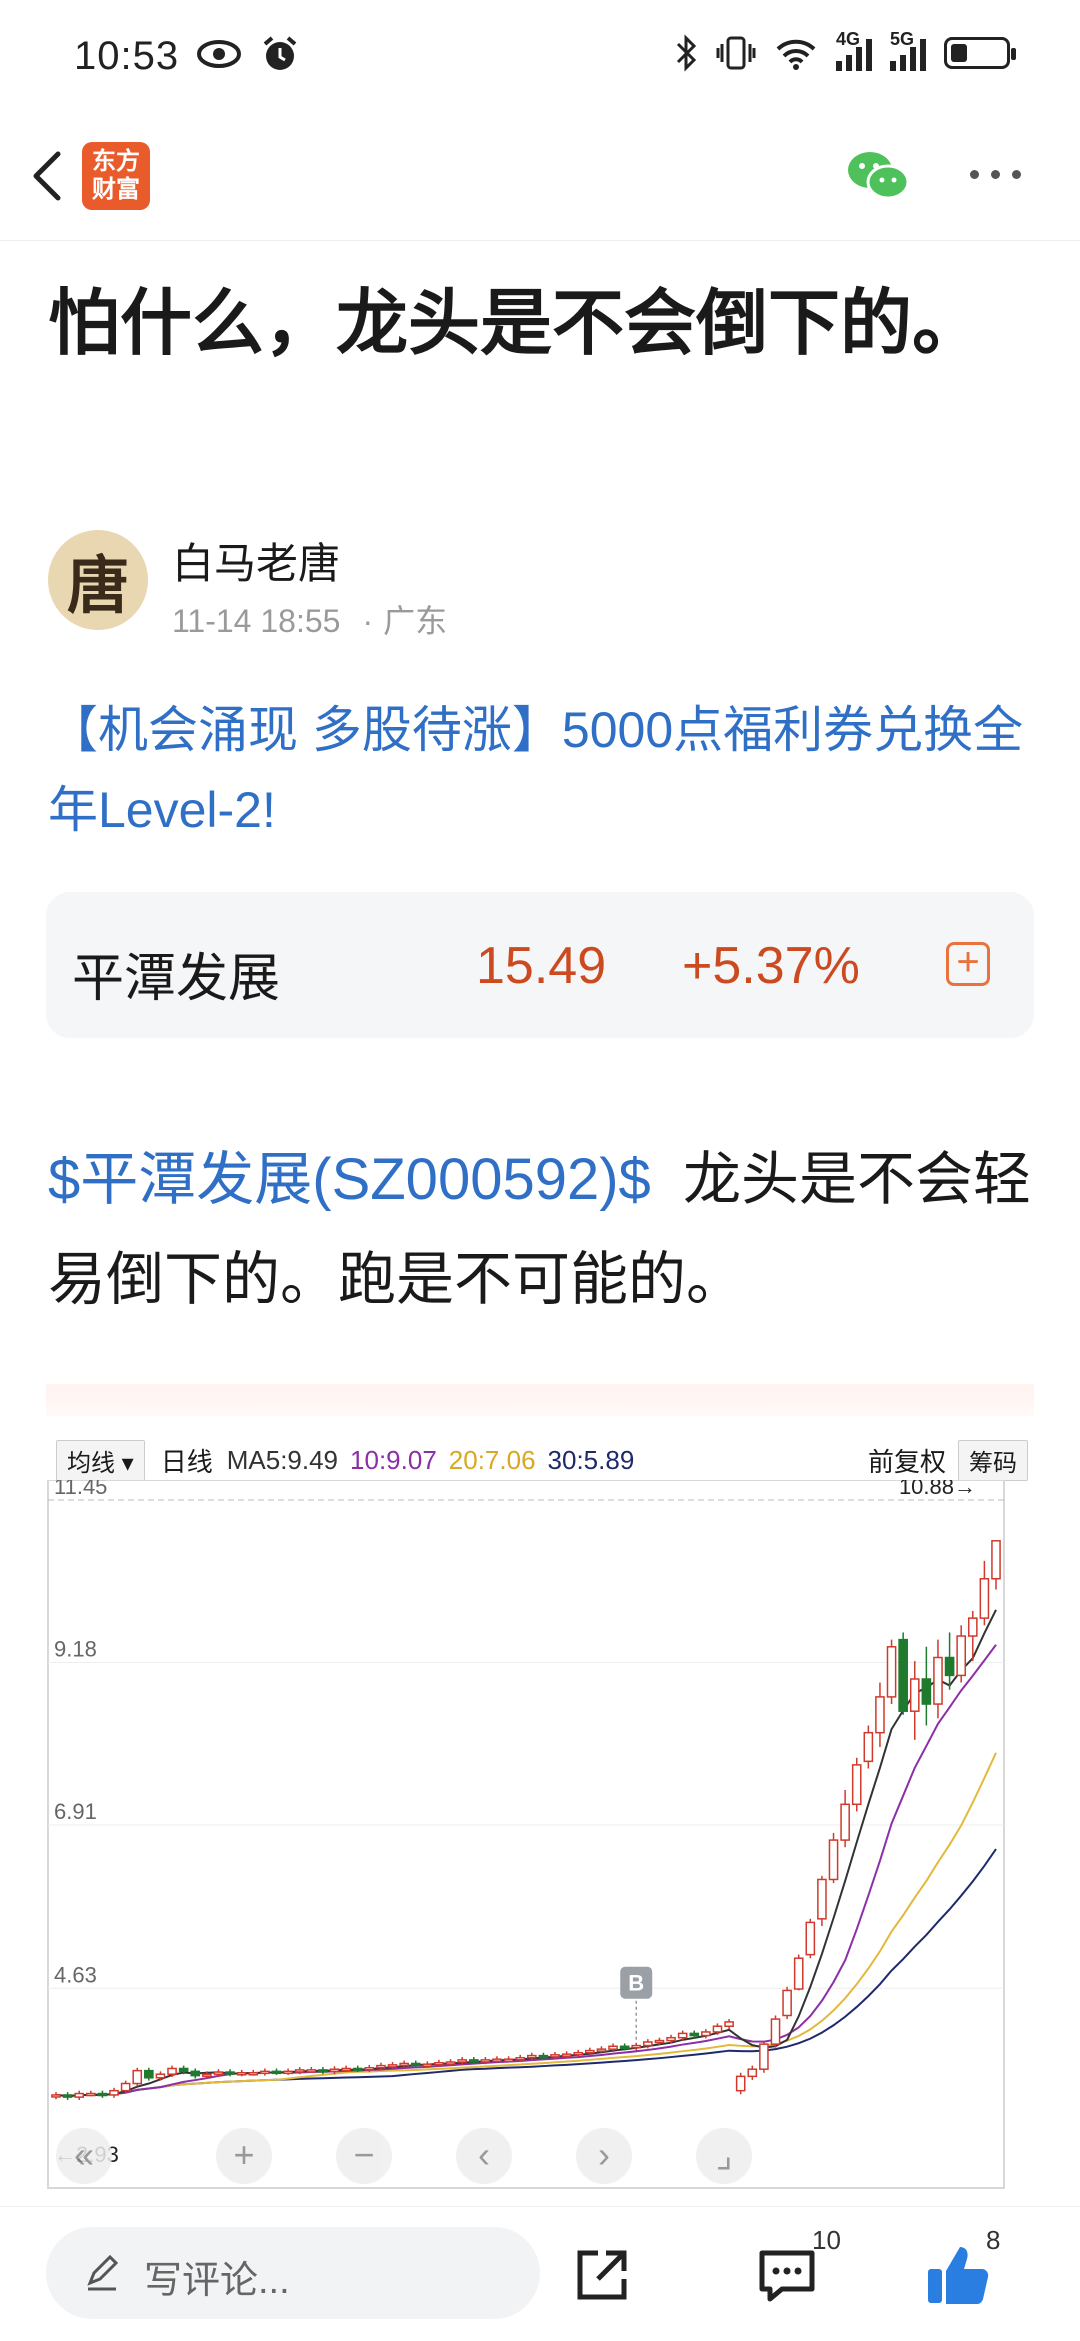 The width and height of the screenshot is (1080, 2341). Describe the element at coordinates (540, 1400) in the screenshot. I see `chart-top-strip` at that location.